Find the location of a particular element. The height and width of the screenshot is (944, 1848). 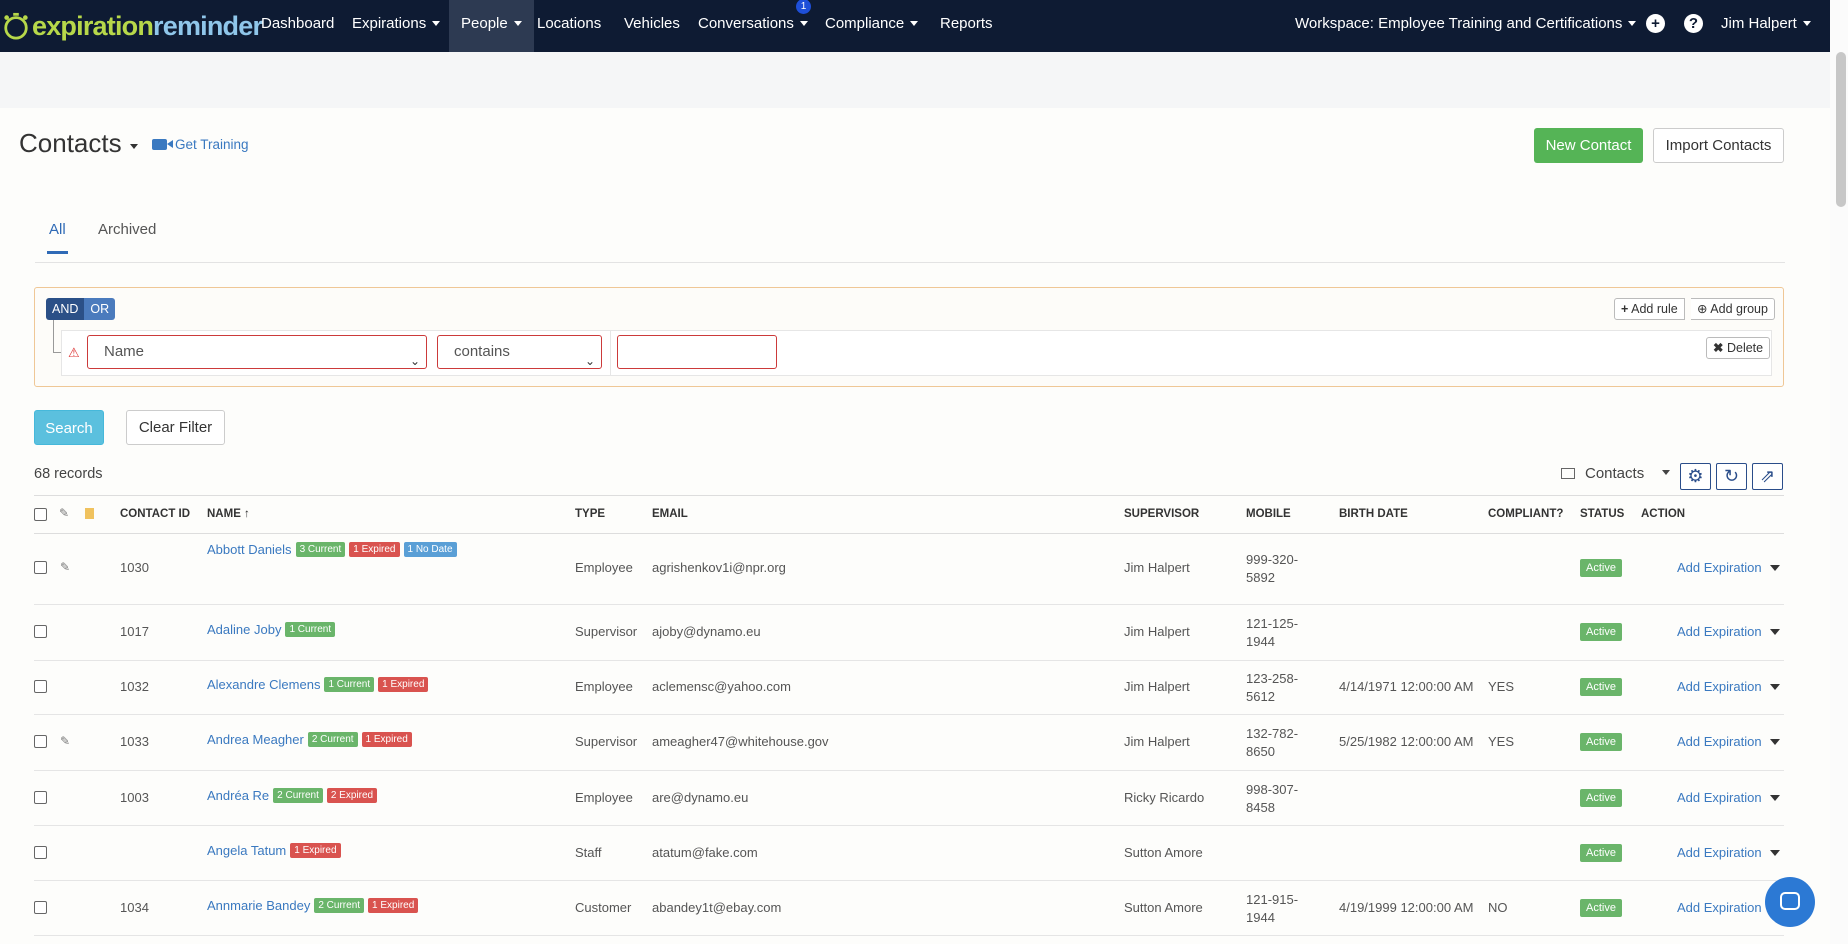

add-rule-button: + Add rule is located at coordinates (1649, 309).